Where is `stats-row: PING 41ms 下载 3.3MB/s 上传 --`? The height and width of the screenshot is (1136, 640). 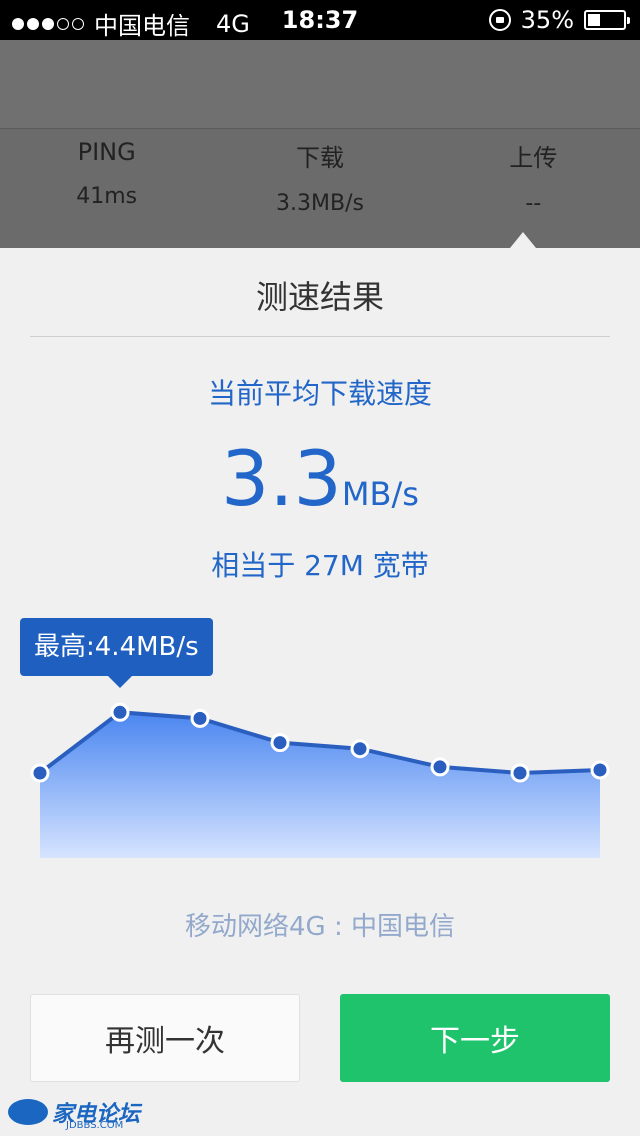 stats-row: PING 41ms 下载 3.3MB/s 上传 -- is located at coordinates (320, 177).